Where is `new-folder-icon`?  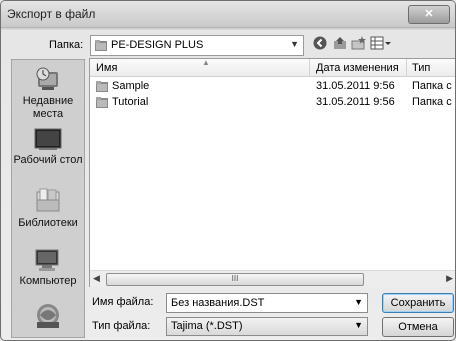 new-folder-icon is located at coordinates (359, 44).